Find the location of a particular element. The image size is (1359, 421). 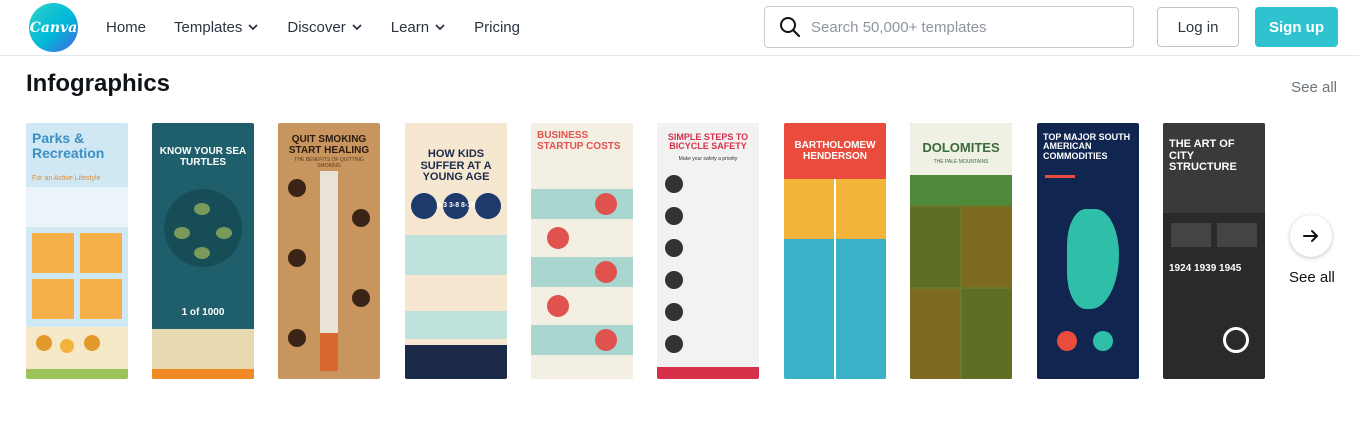

nav-discover: Discover is located at coordinates (324, 27).